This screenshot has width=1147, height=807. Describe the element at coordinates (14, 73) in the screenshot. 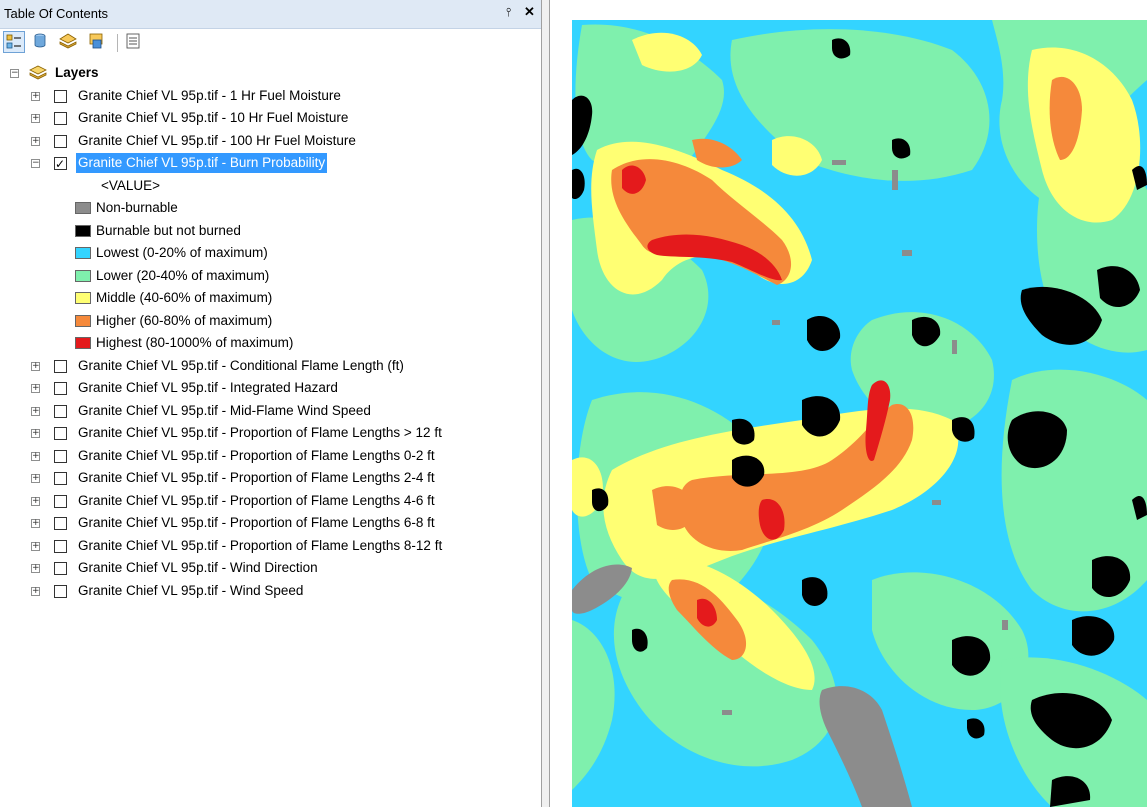

I see `collapse-layers-icon: −` at that location.